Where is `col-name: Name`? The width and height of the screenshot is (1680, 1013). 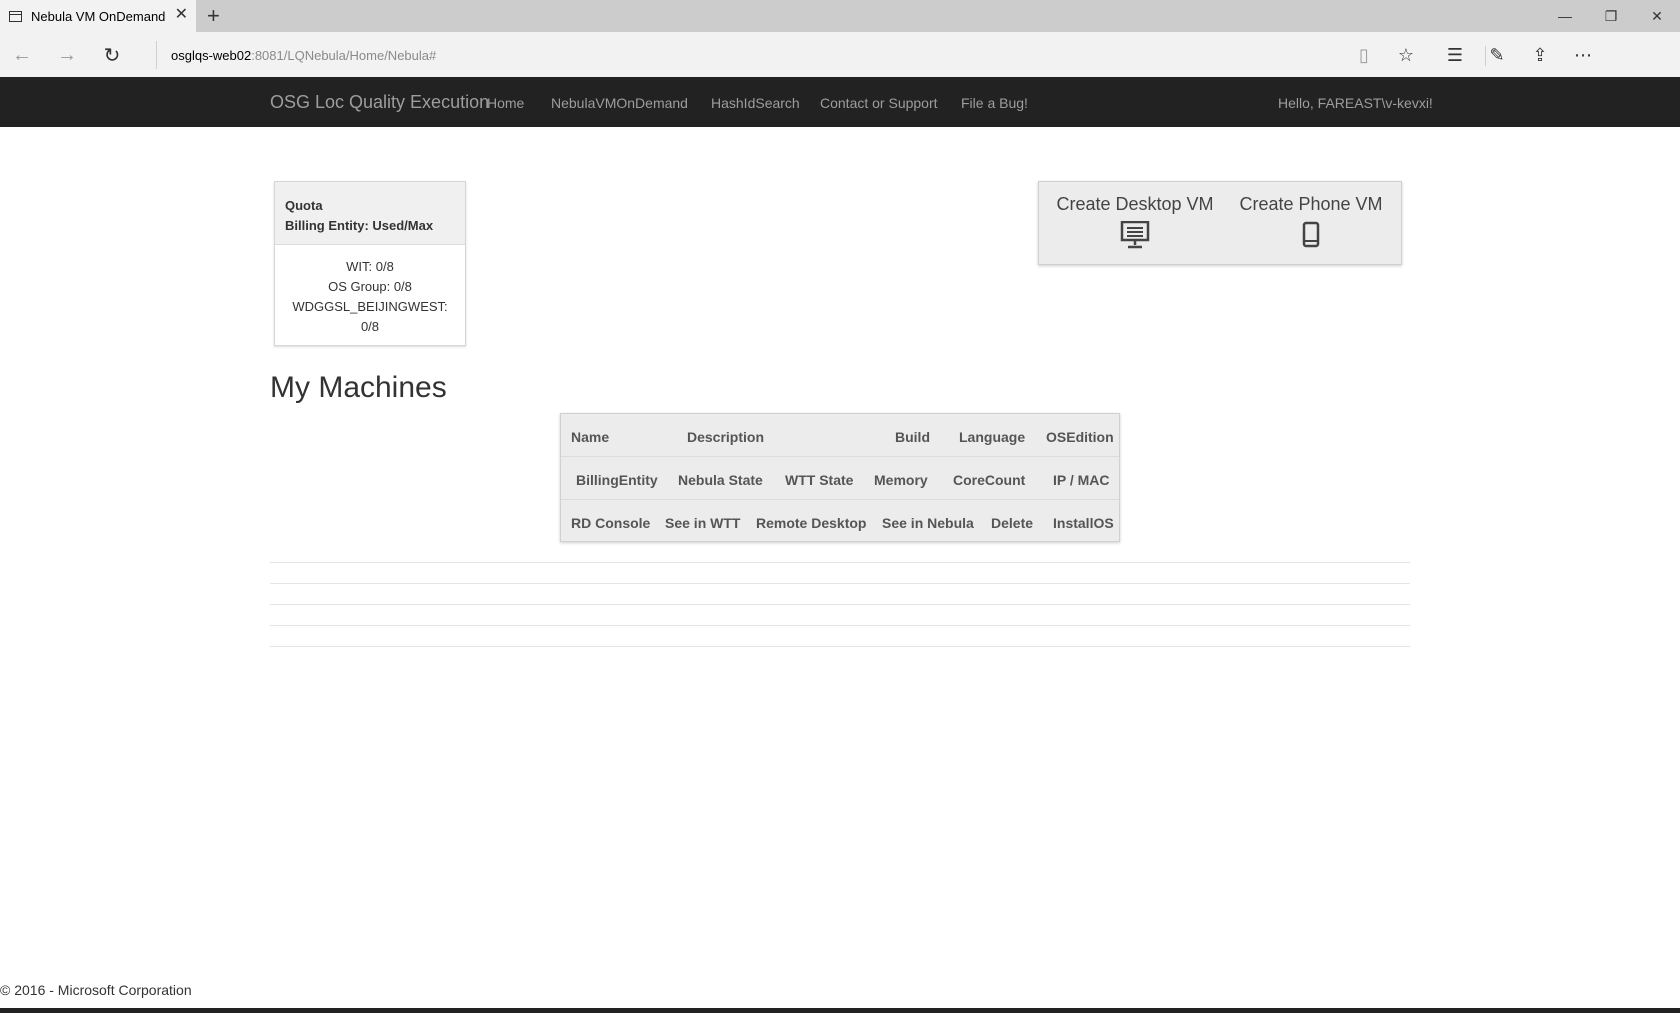 col-name: Name is located at coordinates (590, 437).